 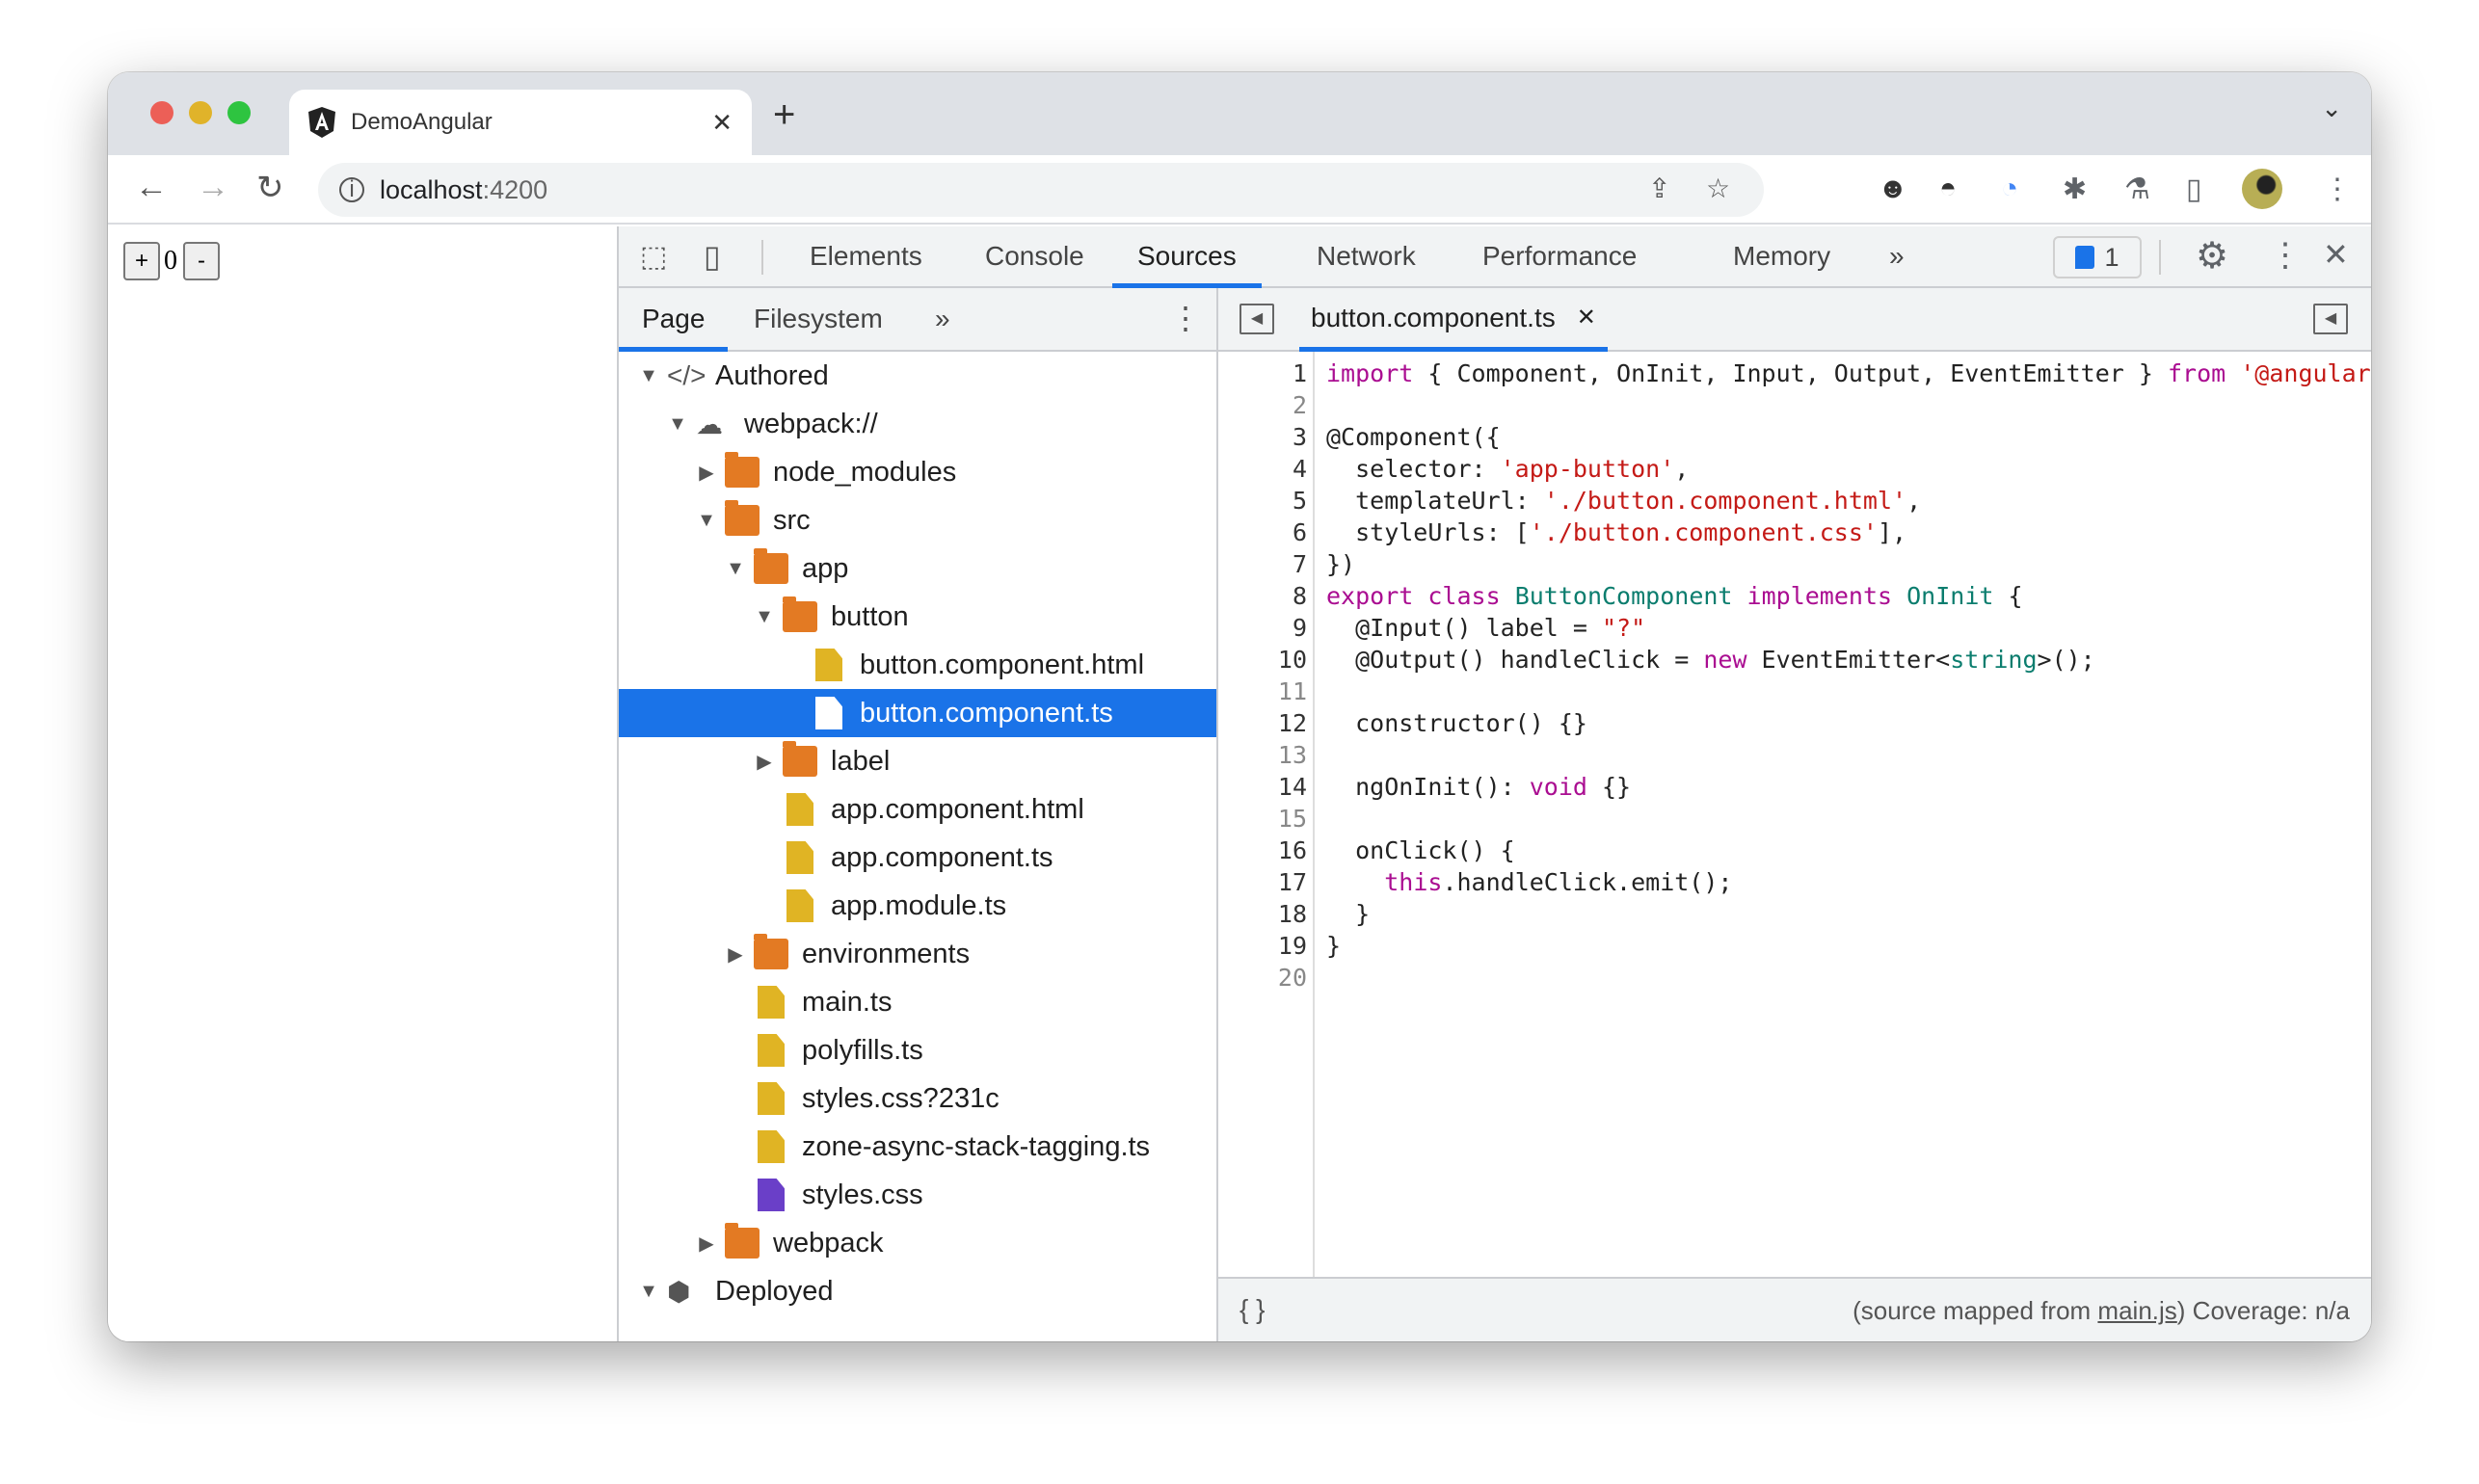 I want to click on info-icon: i, so click(x=351, y=189).